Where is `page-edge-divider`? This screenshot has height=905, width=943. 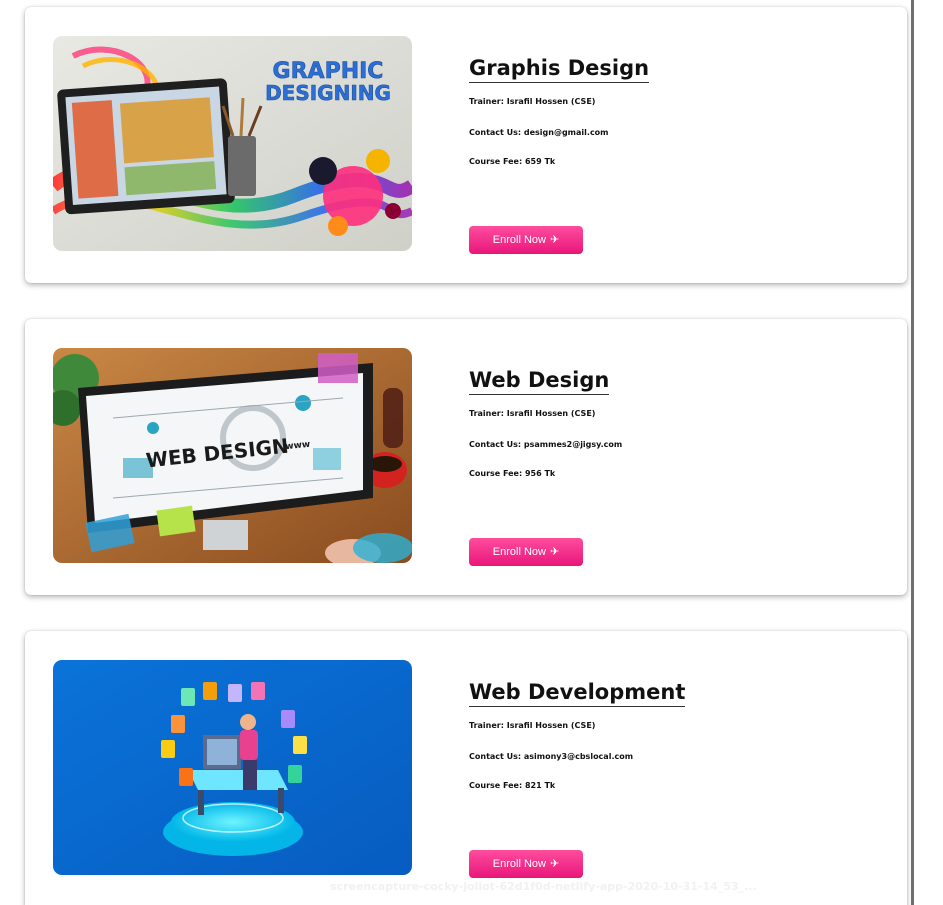 page-edge-divider is located at coordinates (912, 452).